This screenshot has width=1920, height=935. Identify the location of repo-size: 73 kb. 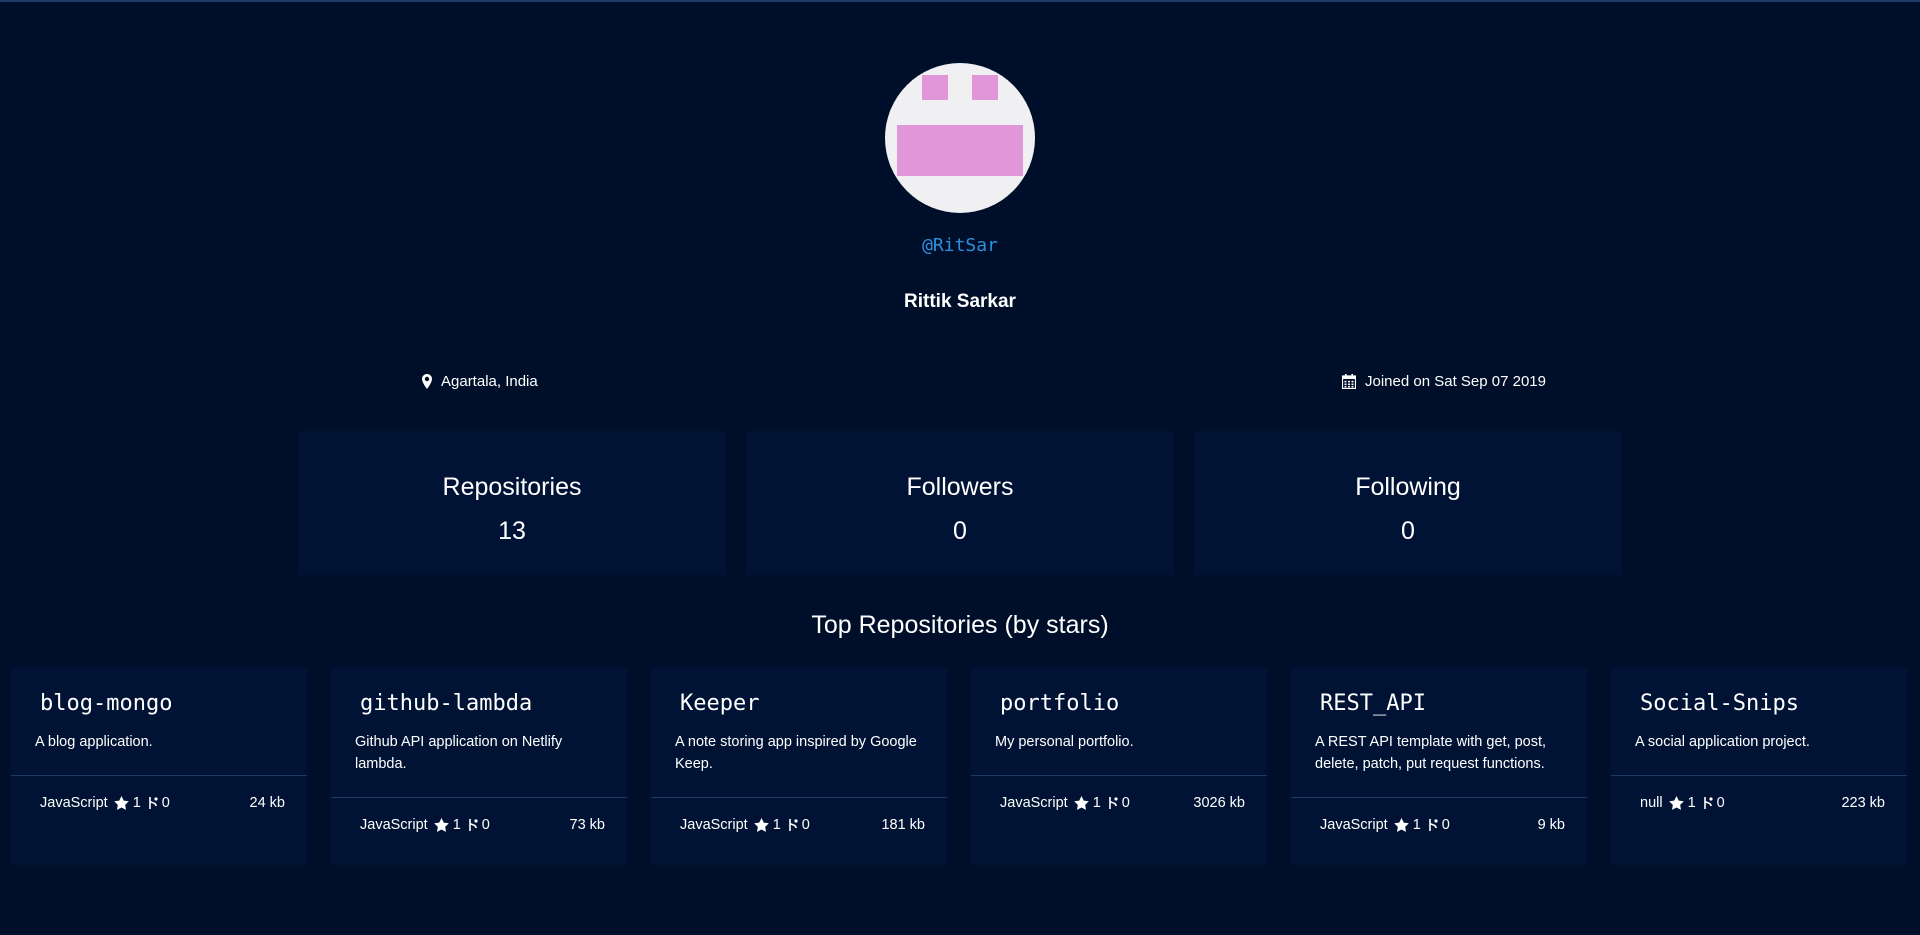
(587, 825).